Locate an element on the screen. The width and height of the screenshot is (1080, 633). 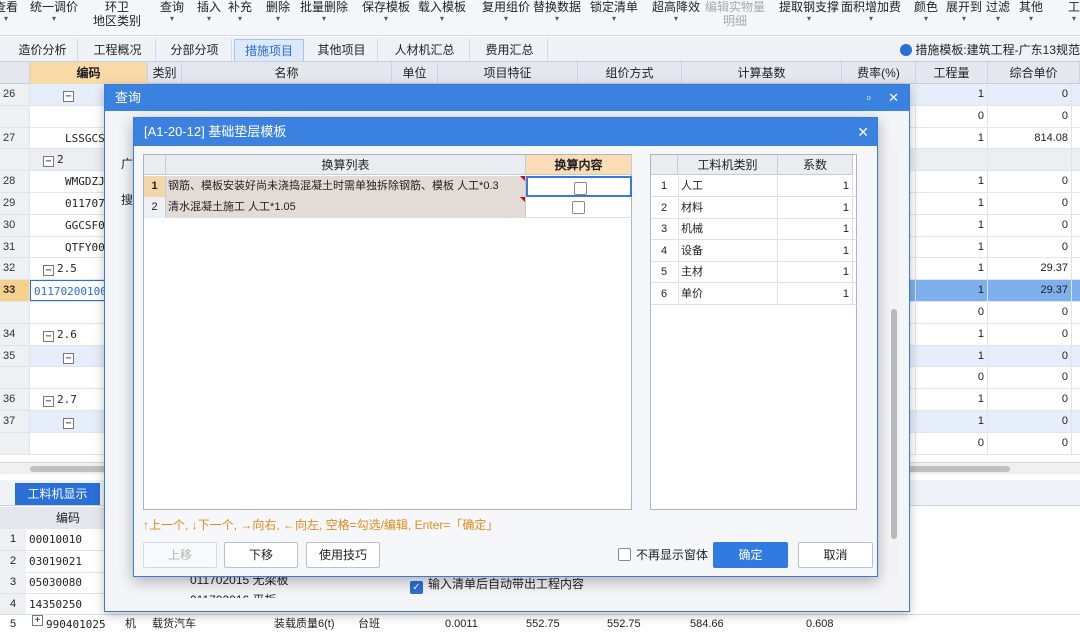
column-header: 单位 is located at coordinates (415, 73).